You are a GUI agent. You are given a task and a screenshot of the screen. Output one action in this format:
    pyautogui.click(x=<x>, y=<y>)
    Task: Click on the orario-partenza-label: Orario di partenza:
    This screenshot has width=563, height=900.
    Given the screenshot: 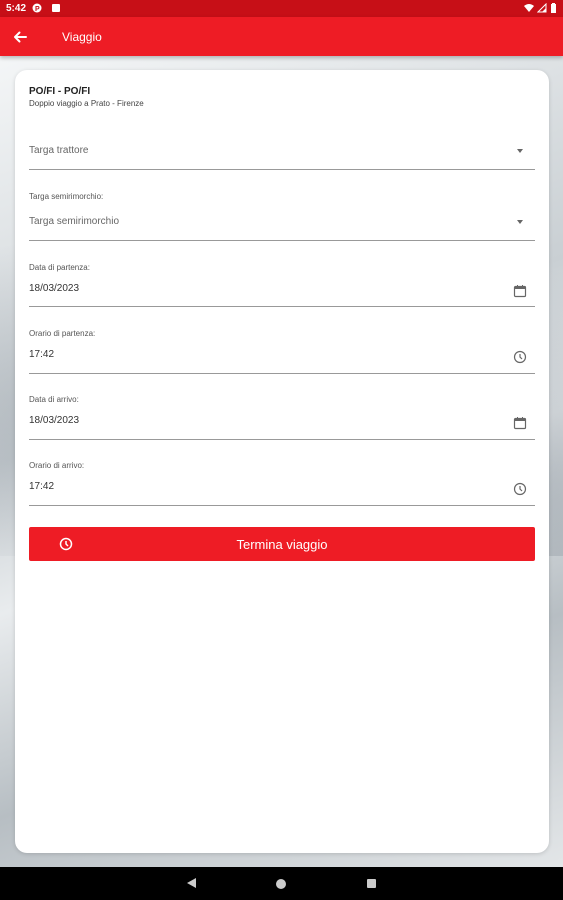 What is the action you would take?
    pyautogui.click(x=62, y=333)
    